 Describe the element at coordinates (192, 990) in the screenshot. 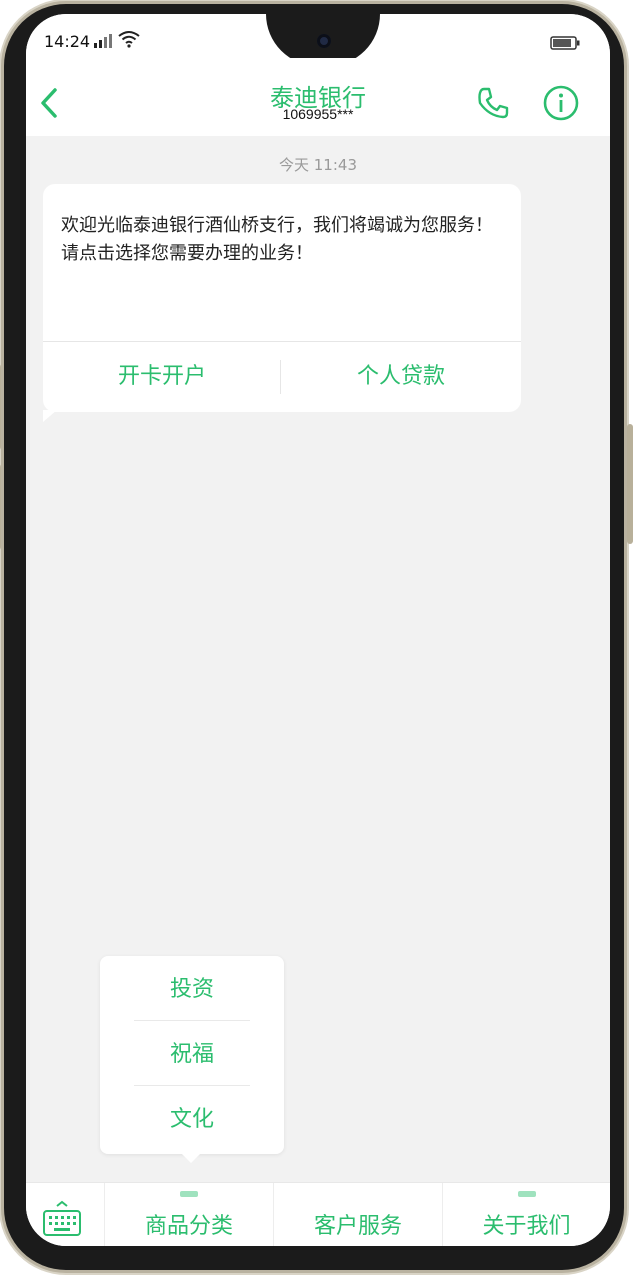

I see `submenu-item-investment: 投资` at that location.